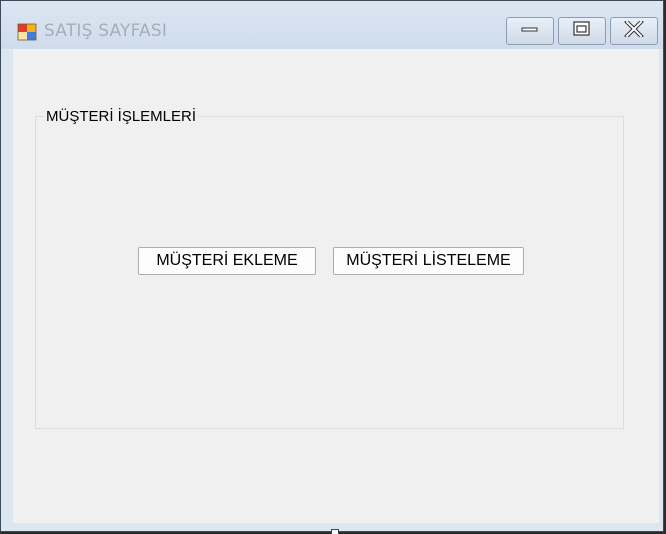 This screenshot has height=534, width=666. Describe the element at coordinates (227, 261) in the screenshot. I see `add-customer-button: MÜŞTERİ EKLEME` at that location.